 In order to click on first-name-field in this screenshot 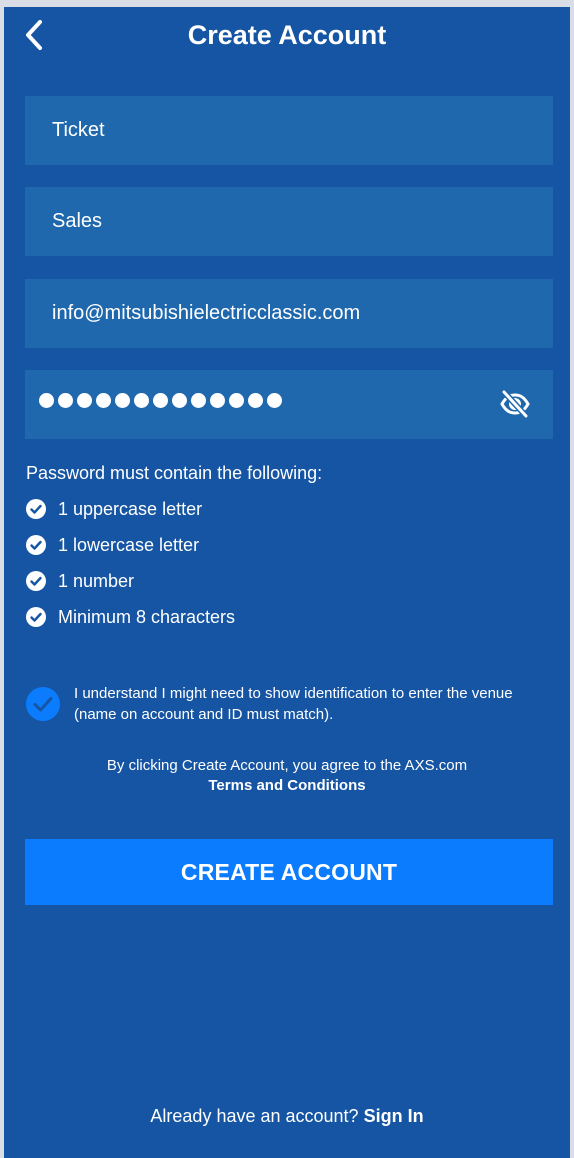, I will do `click(289, 130)`.